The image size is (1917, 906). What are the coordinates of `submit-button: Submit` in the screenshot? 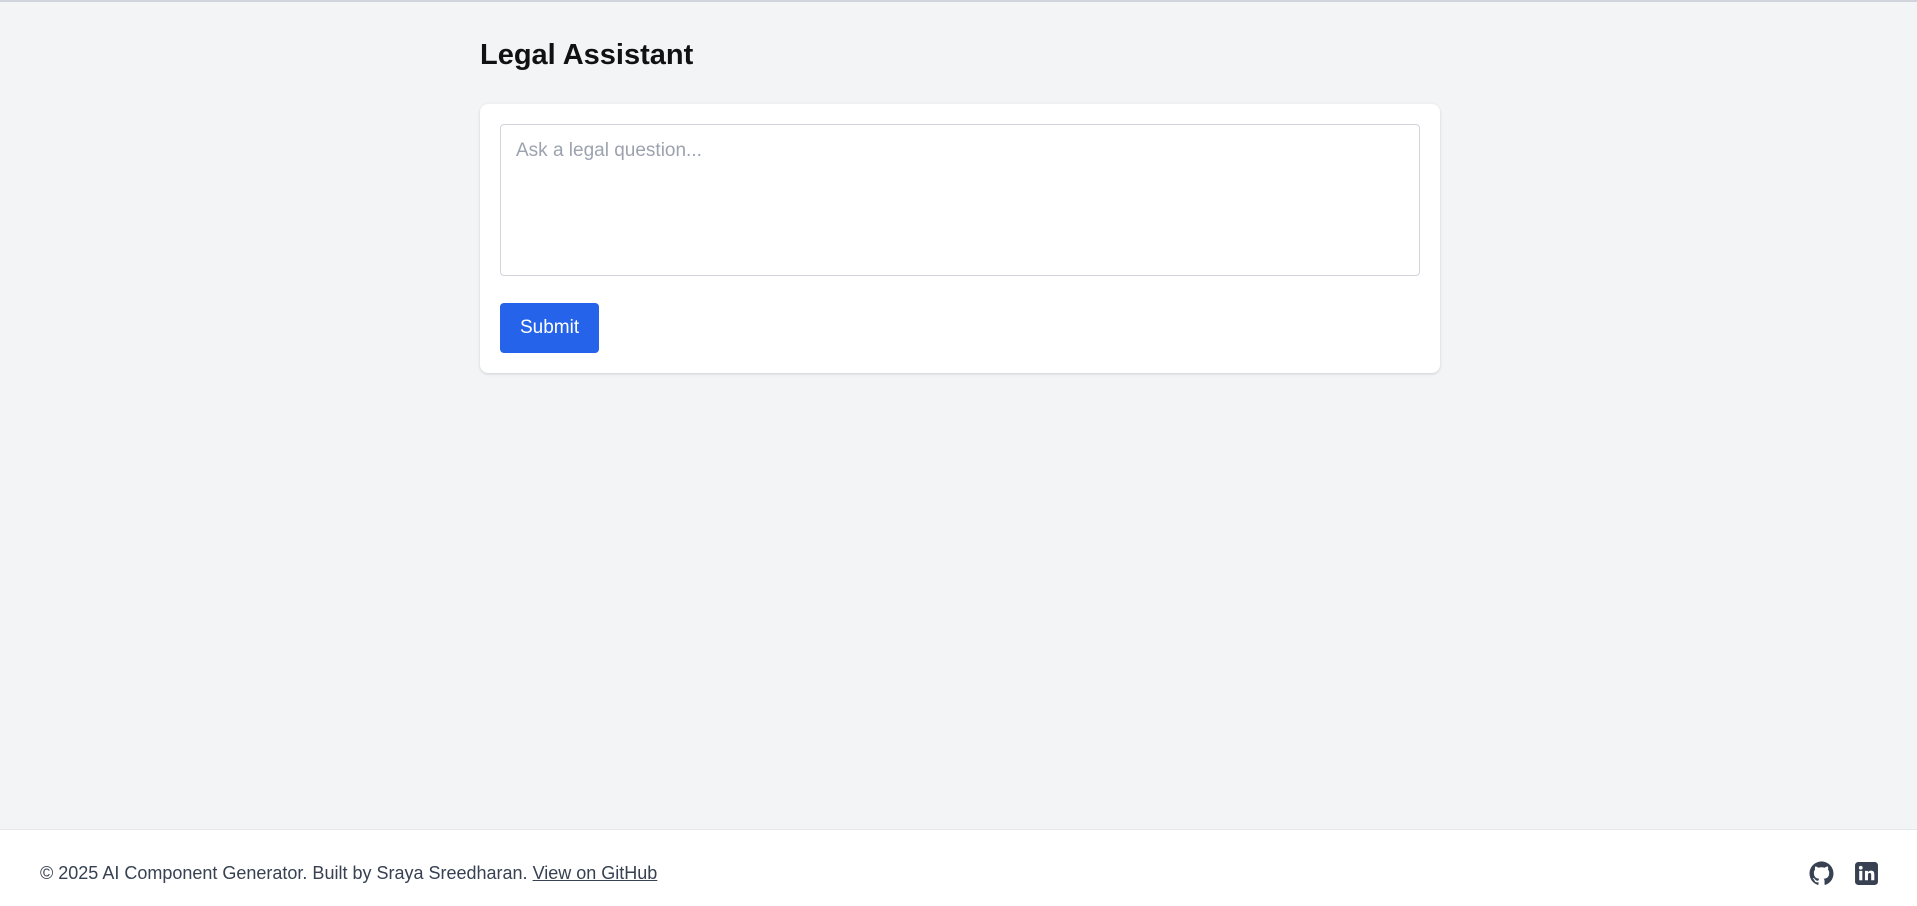 It's located at (550, 328).